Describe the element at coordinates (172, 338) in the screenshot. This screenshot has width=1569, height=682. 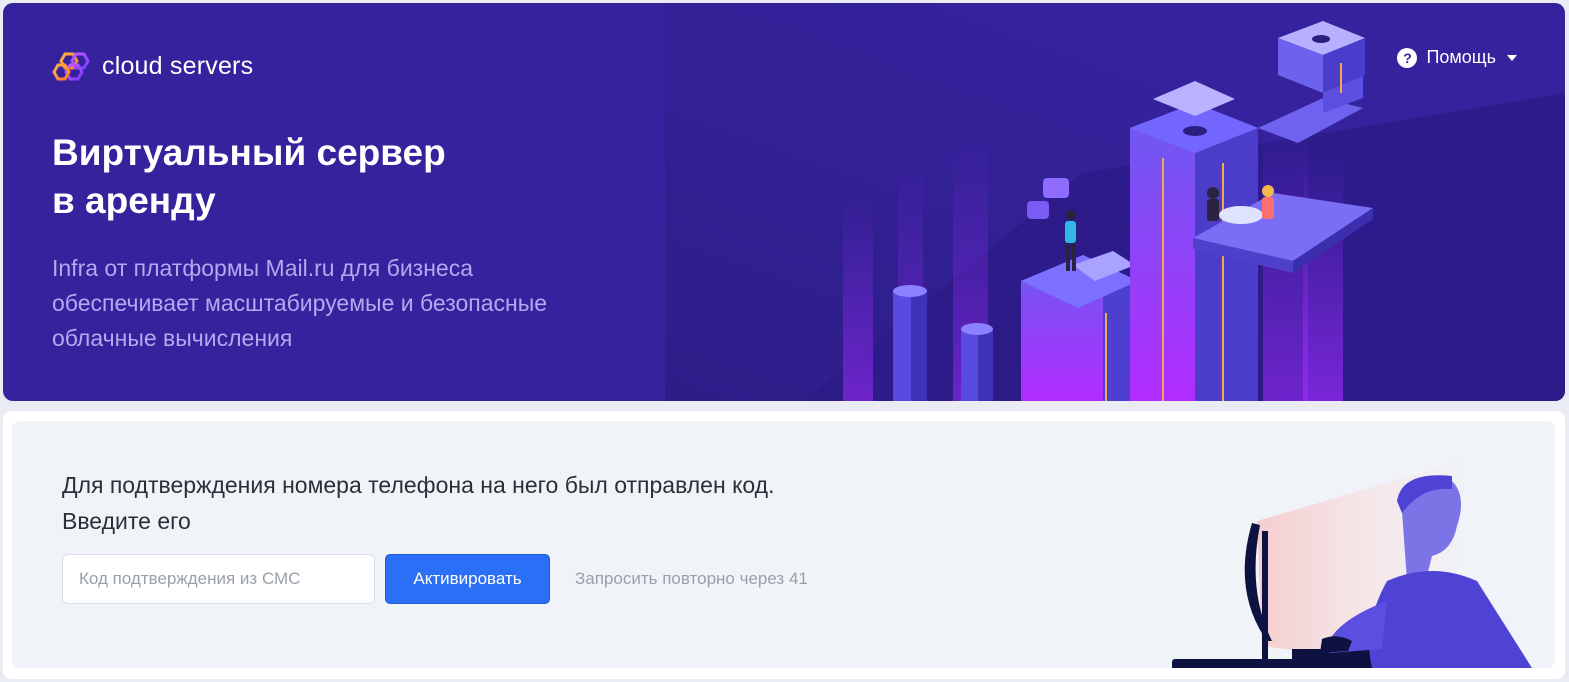
I see `hero-description-line-3: облачные вычисления` at that location.